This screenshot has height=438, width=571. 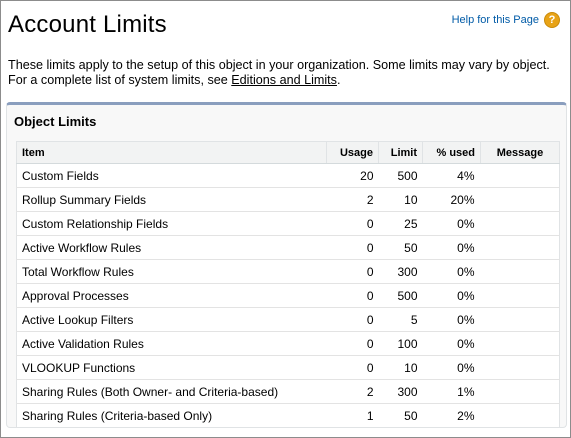 I want to click on cell-item: Active Workflow Rules, so click(x=171, y=247).